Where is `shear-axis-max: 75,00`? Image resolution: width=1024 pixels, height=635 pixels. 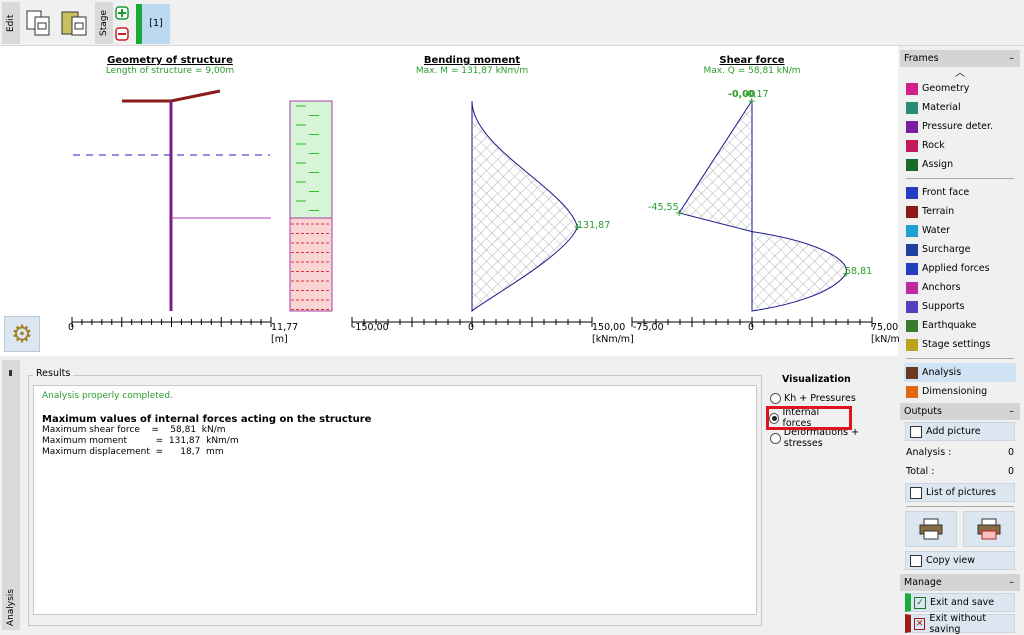 shear-axis-max: 75,00 is located at coordinates (885, 327).